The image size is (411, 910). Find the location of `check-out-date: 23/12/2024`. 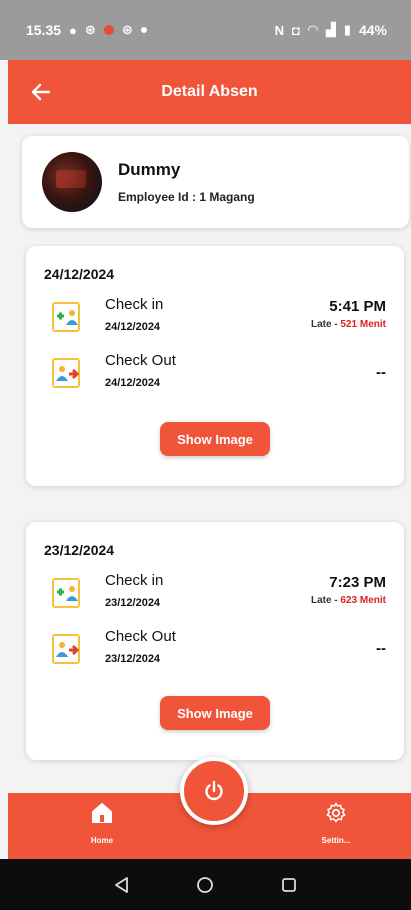

check-out-date: 23/12/2024 is located at coordinates (133, 659).